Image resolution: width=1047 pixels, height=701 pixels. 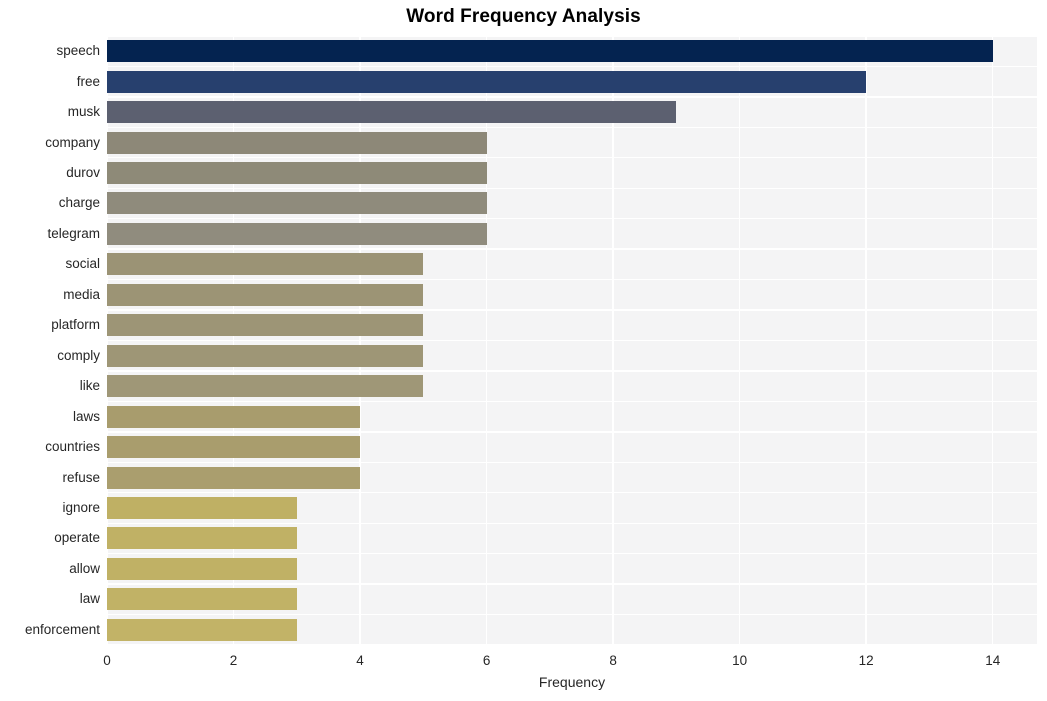 I want to click on bar-media, so click(x=265, y=294).